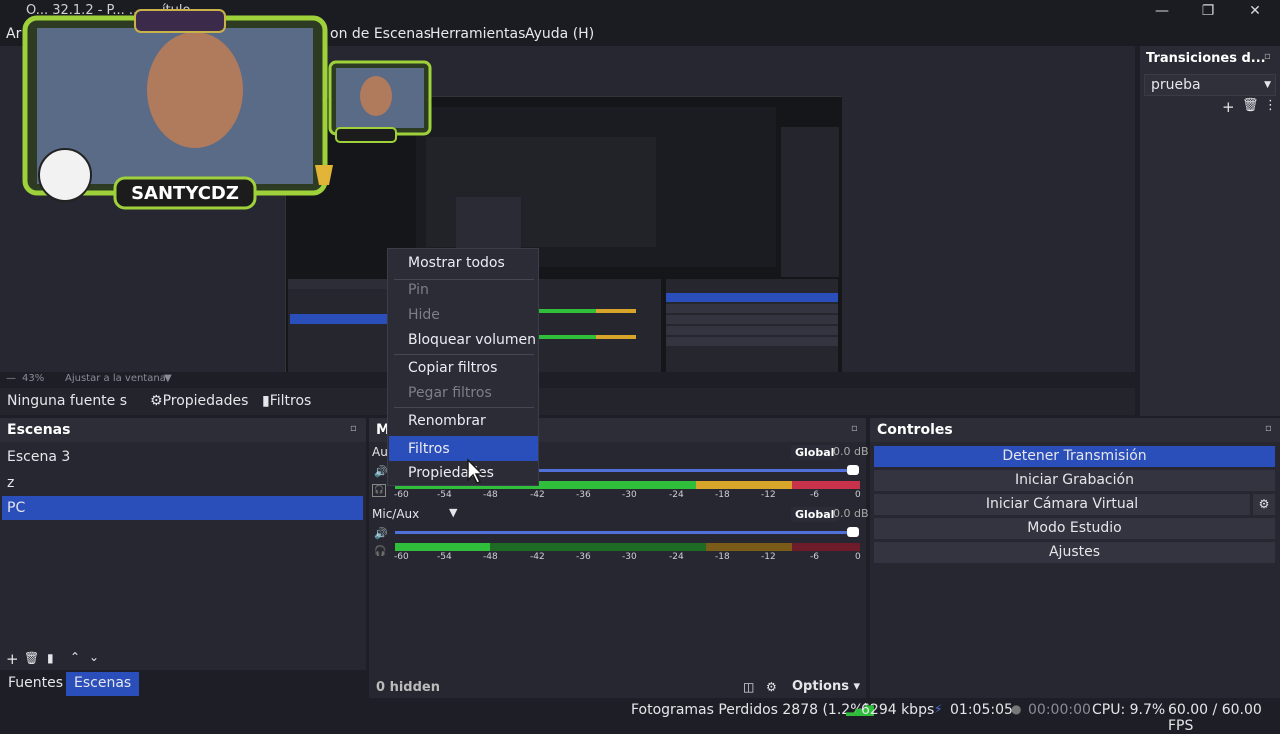 Image resolution: width=1280 pixels, height=734 pixels. What do you see at coordinates (851, 513) in the screenshot?
I see `track-db: 0.0 dB` at bounding box center [851, 513].